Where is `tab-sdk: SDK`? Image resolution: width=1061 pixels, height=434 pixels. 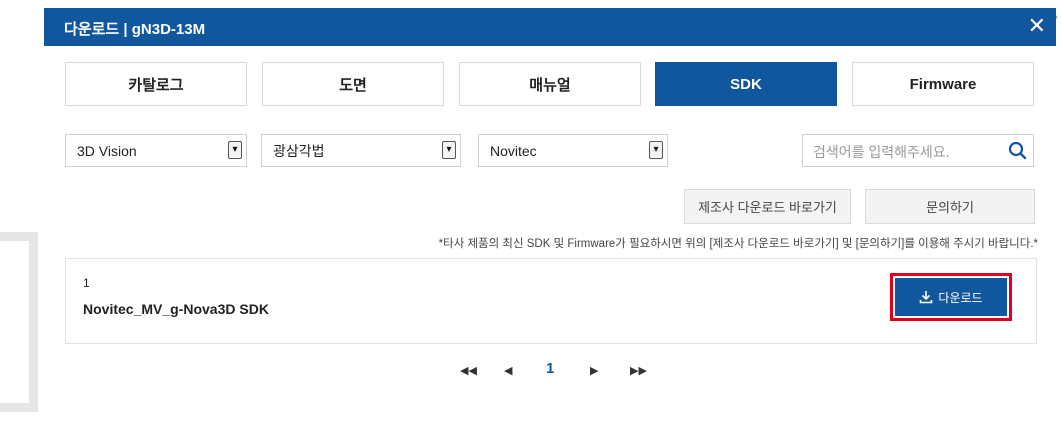 tab-sdk: SDK is located at coordinates (746, 84).